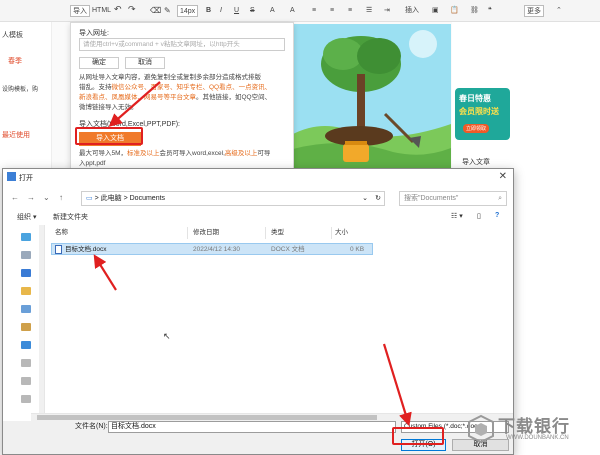 The image size is (600, 455). I want to click on watermark: 下载银行 WWW.DOUNBANK.CN, so click(532, 432).